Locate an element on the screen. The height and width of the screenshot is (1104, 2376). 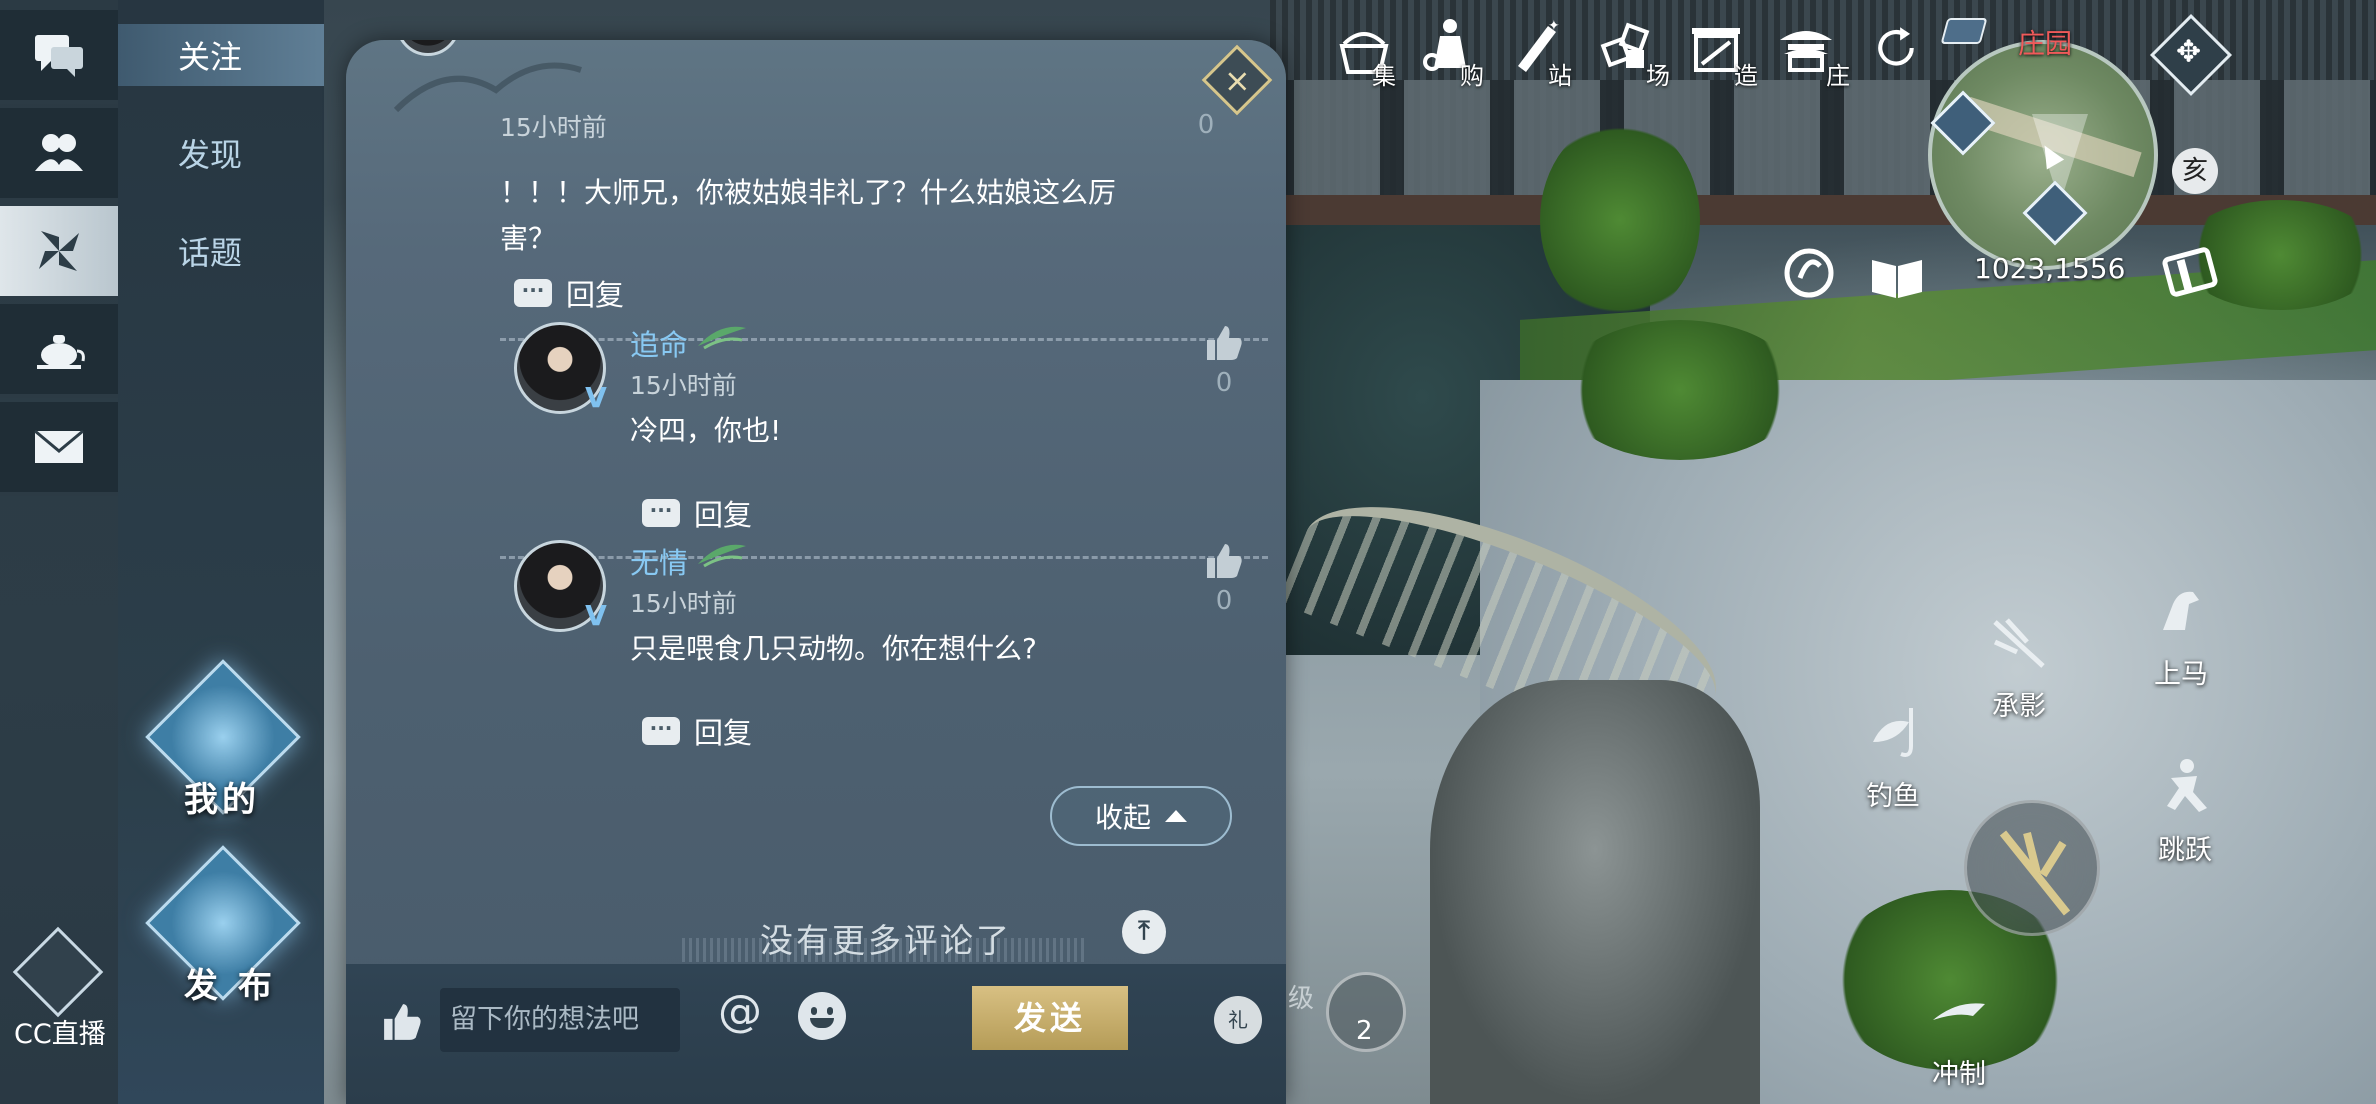
scroll-top-button: ⤒ is located at coordinates (1144, 932).